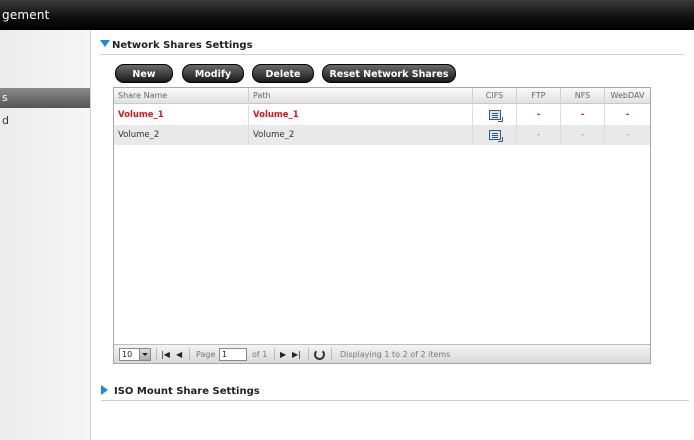 This screenshot has width=694, height=440. What do you see at coordinates (104, 390) in the screenshot?
I see `expand-triangle-icon` at bounding box center [104, 390].